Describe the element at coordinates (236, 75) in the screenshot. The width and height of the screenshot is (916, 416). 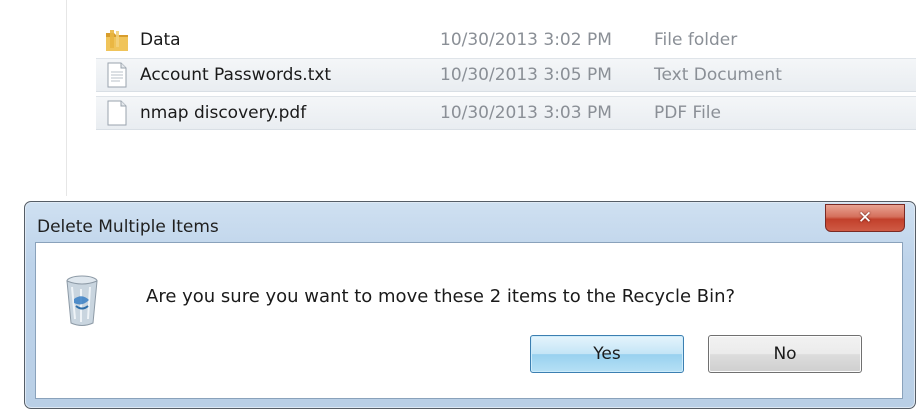
I see `file-name: Account Passwords.txt` at that location.